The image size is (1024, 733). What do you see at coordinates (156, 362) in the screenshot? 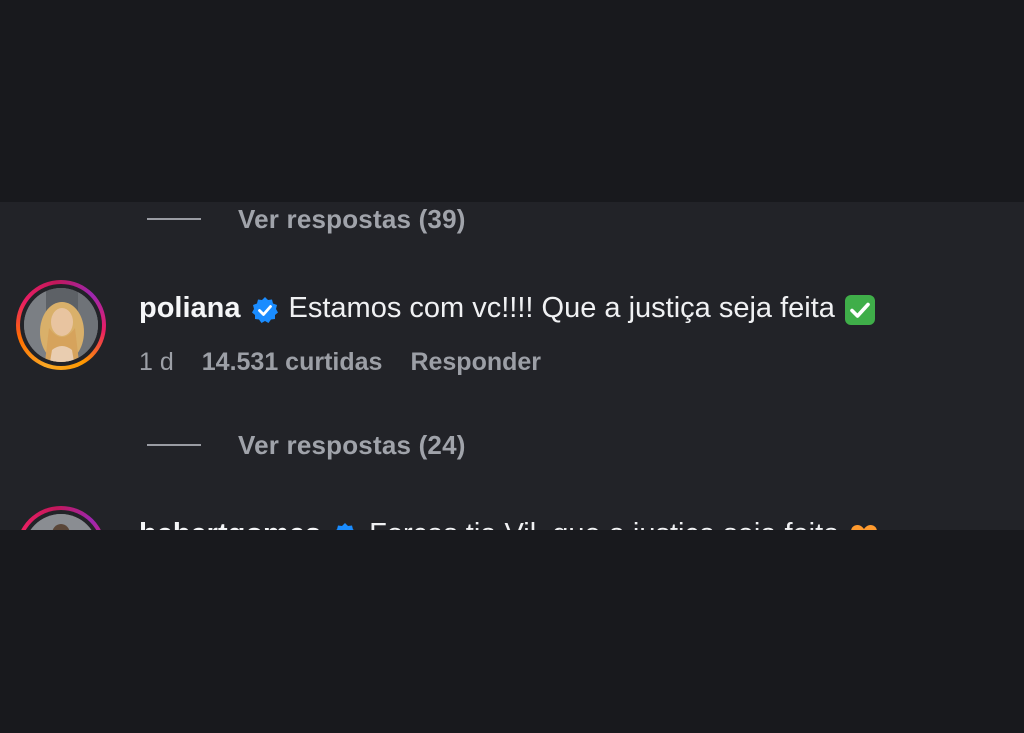
I see `comment-timestamp: 1 d` at bounding box center [156, 362].